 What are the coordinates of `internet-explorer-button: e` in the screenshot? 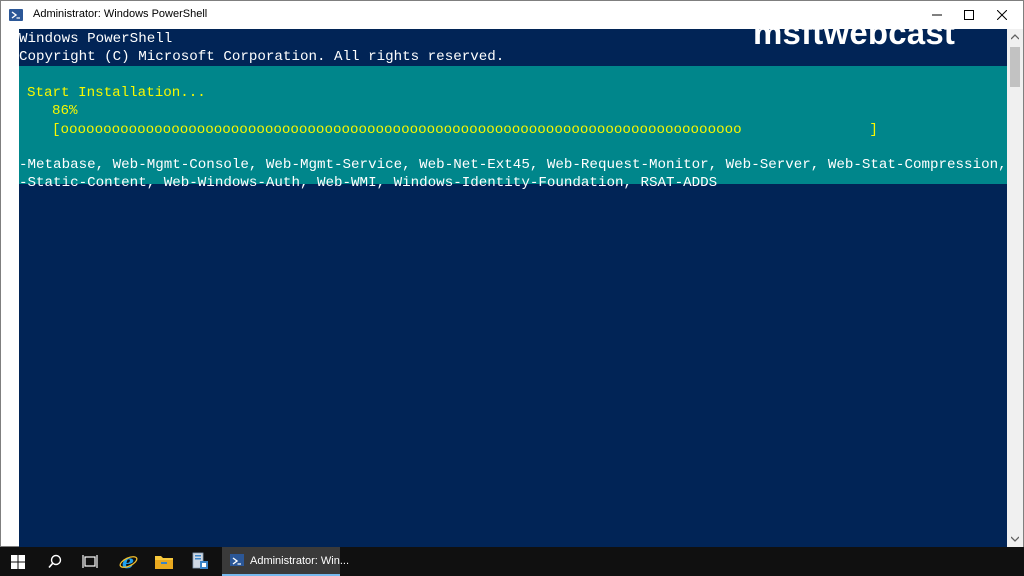 It's located at (128, 561).